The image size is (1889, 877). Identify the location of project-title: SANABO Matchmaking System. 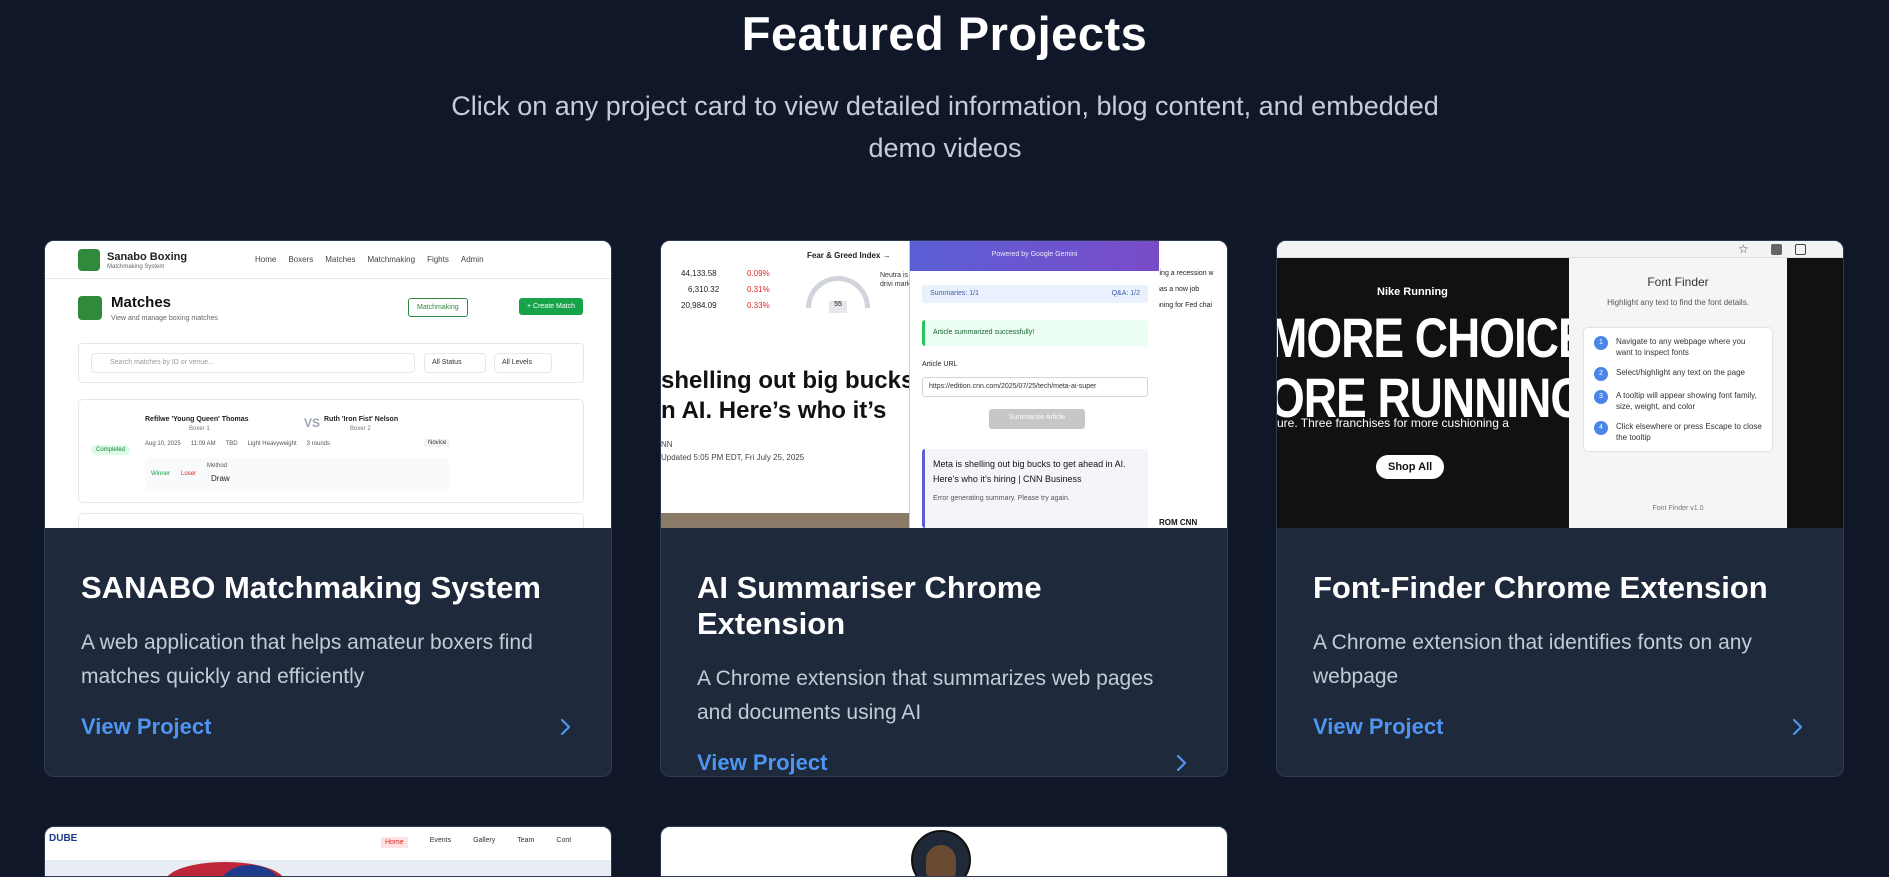
(311, 587).